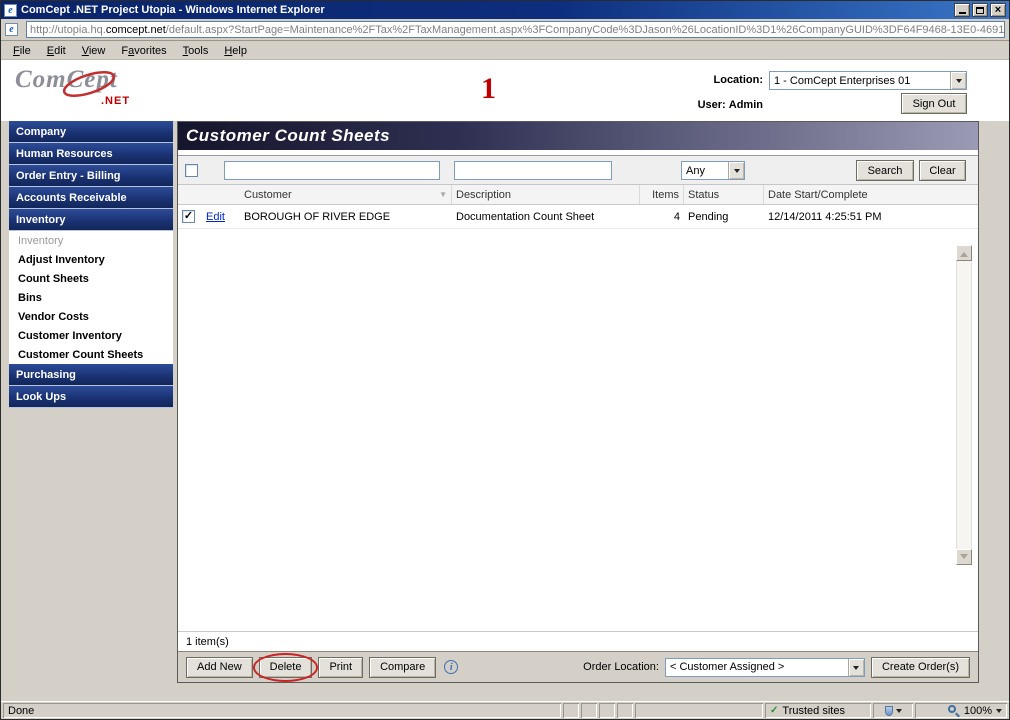 This screenshot has height=720, width=1010. I want to click on scroll-up-button, so click(964, 253).